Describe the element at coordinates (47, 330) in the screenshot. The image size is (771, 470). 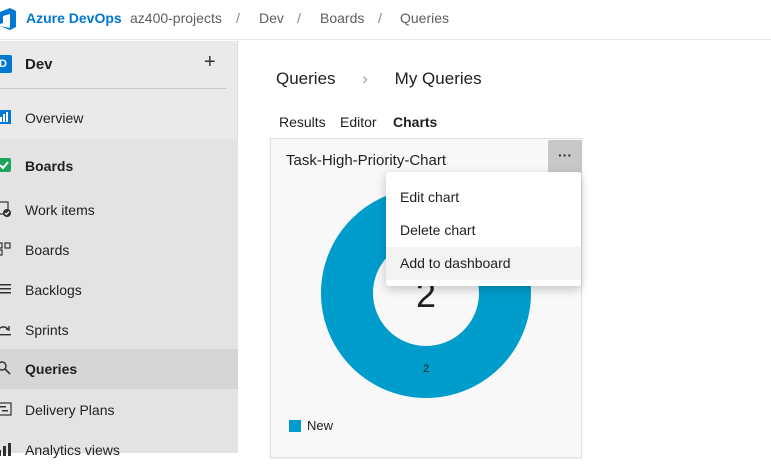
I see `sidebar-item-label: Sprints` at that location.